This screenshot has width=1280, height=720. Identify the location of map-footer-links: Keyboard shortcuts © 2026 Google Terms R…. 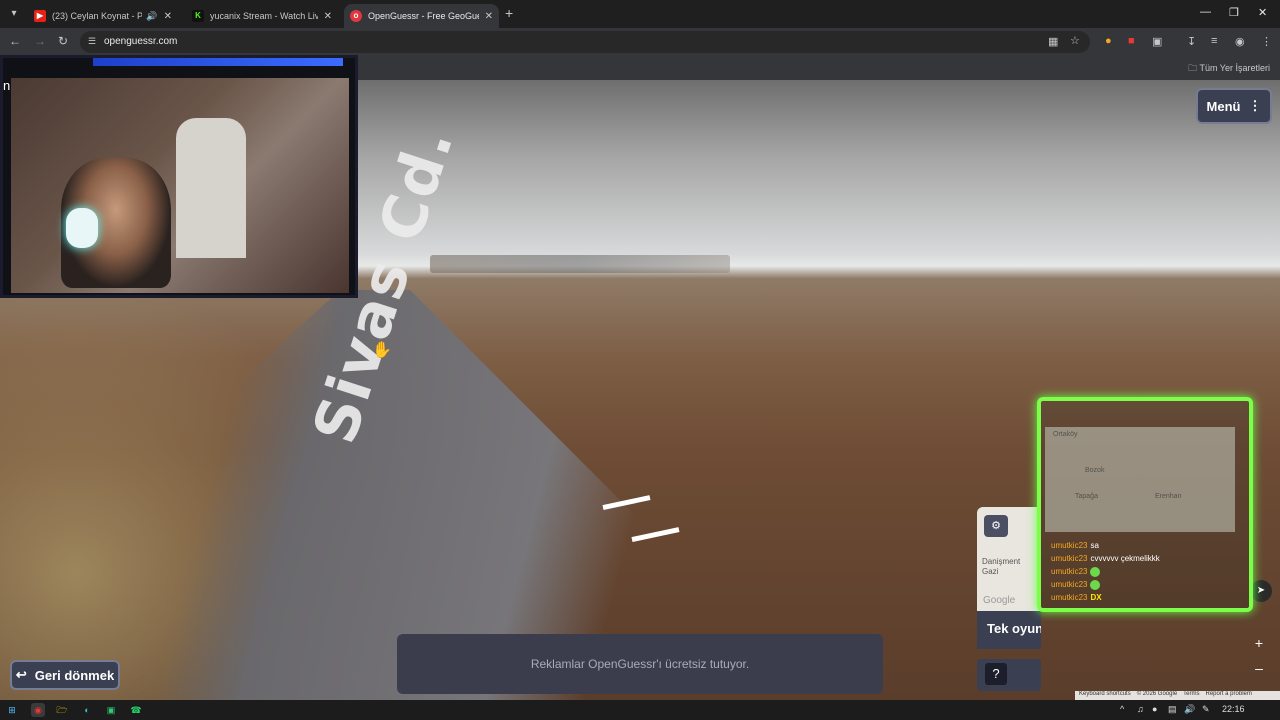
(1177, 695).